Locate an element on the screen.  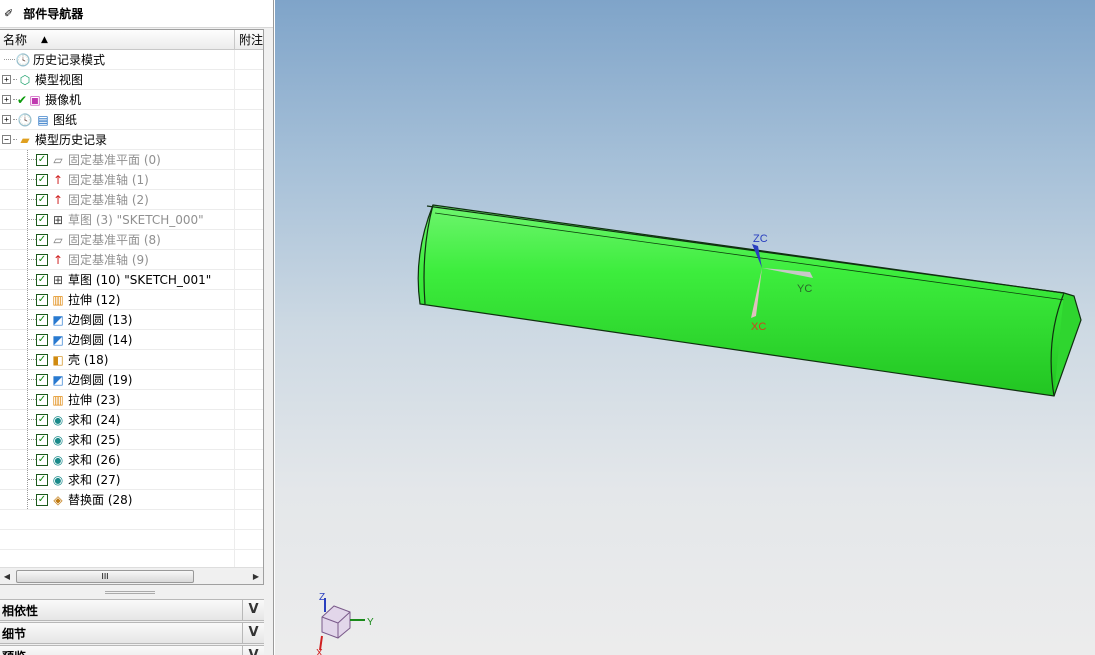
history-node: ✓ ↑ 固定基准轴 (1) is located at coordinates (131, 180).